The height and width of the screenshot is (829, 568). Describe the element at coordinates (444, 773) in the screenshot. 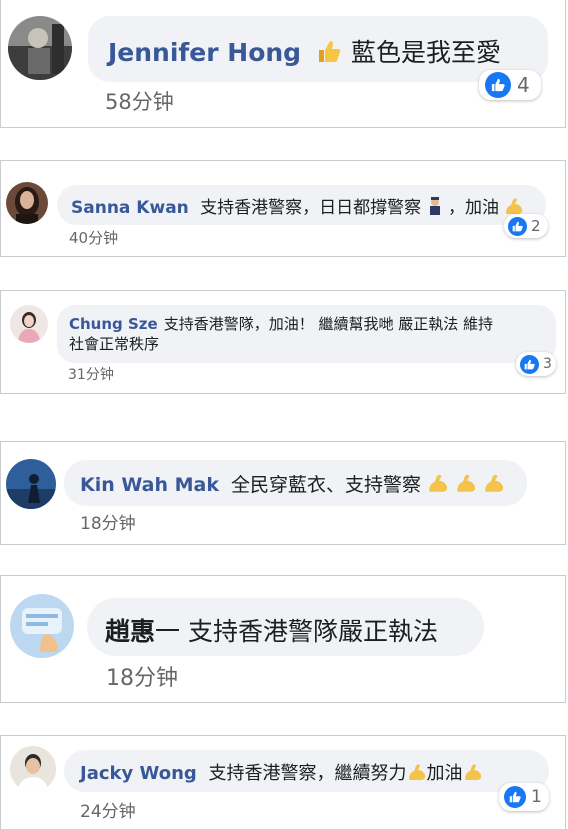

I see `comment-text-end: 加油` at that location.